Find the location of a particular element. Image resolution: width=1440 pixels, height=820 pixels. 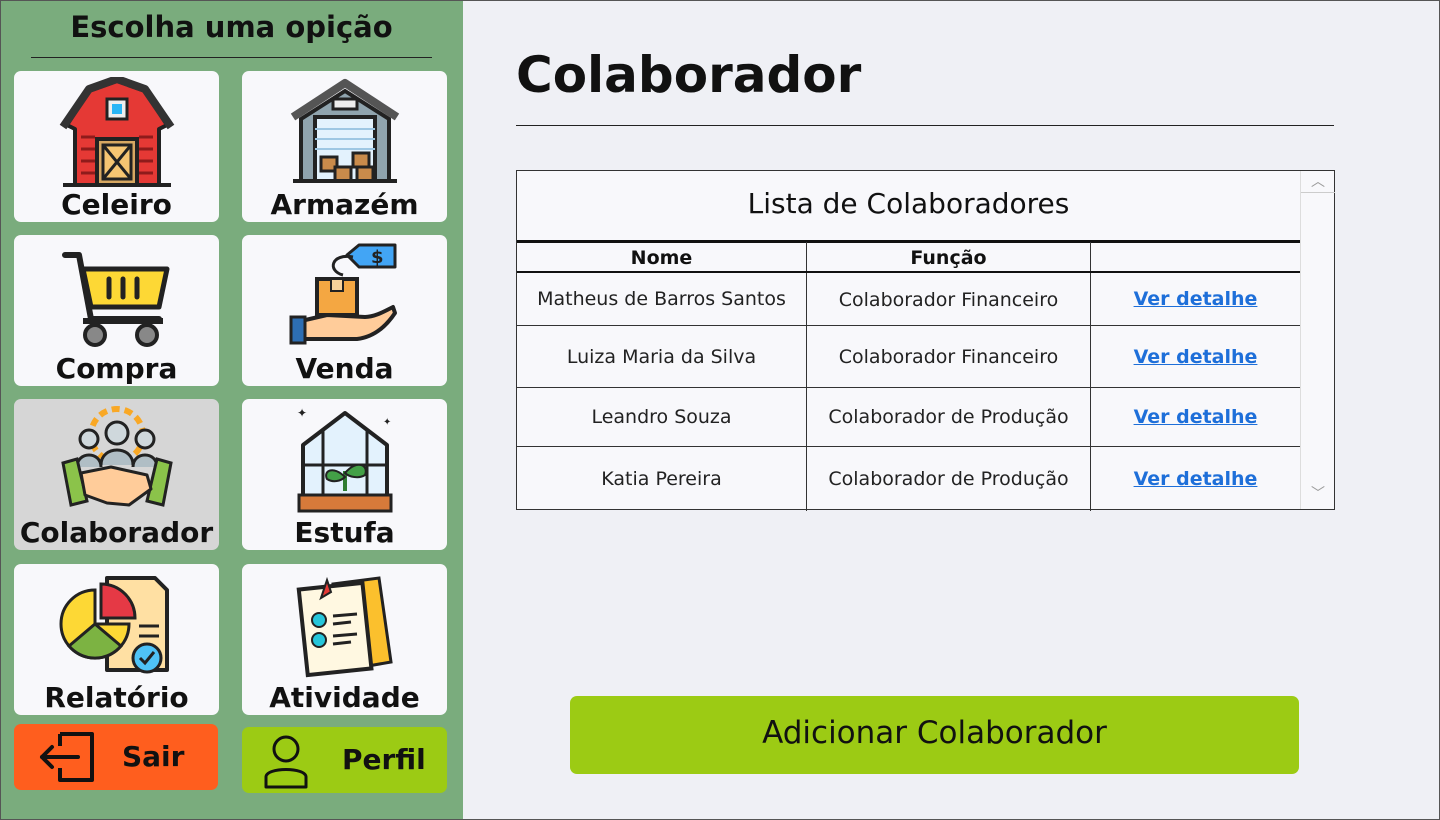

logout-icon is located at coordinates (66, 757).